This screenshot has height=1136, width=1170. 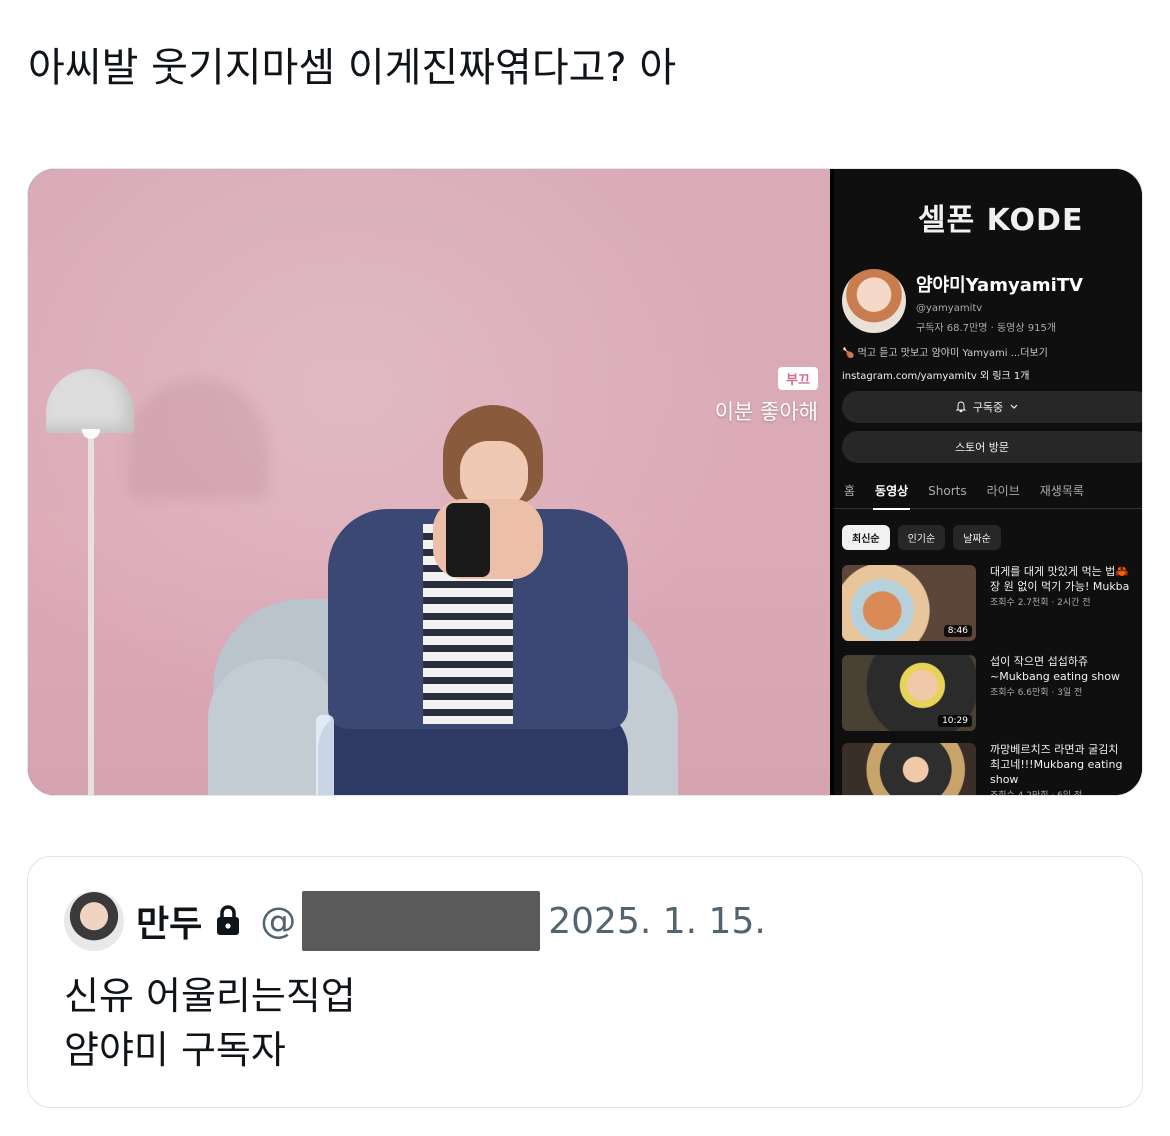 What do you see at coordinates (1040, 603) in the screenshot?
I see `video-meta: 조회수 2.7천회 · 2시간 전` at bounding box center [1040, 603].